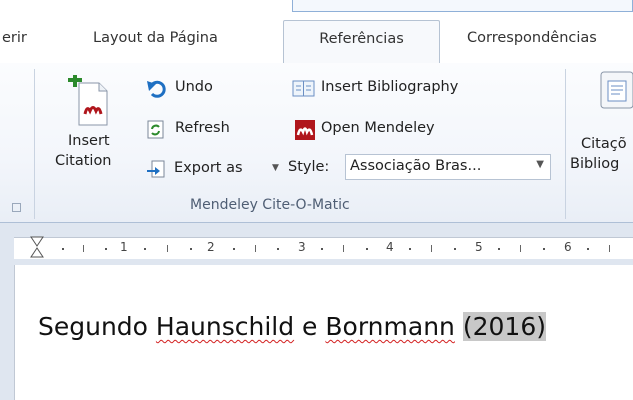  Describe the element at coordinates (83, 161) in the screenshot. I see `insert-citation-label-2: Citation` at that location.